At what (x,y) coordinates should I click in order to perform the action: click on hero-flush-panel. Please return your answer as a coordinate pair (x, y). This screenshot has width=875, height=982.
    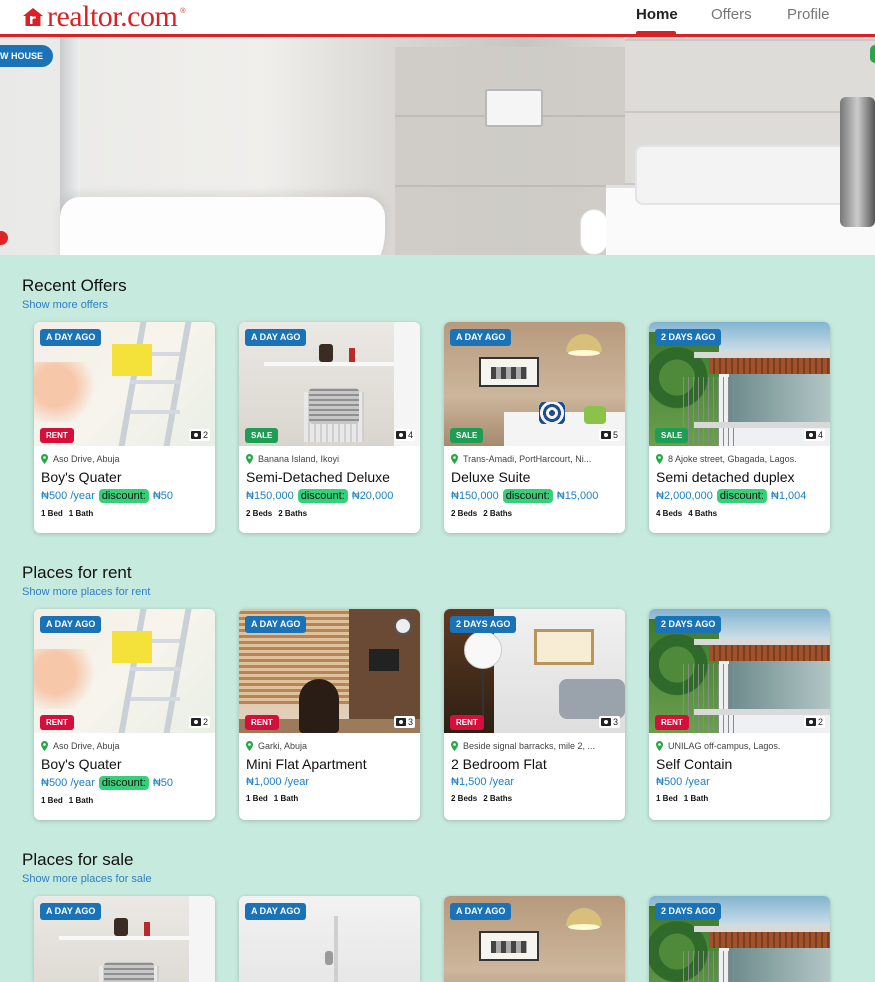
    Looking at the image, I should click on (514, 108).